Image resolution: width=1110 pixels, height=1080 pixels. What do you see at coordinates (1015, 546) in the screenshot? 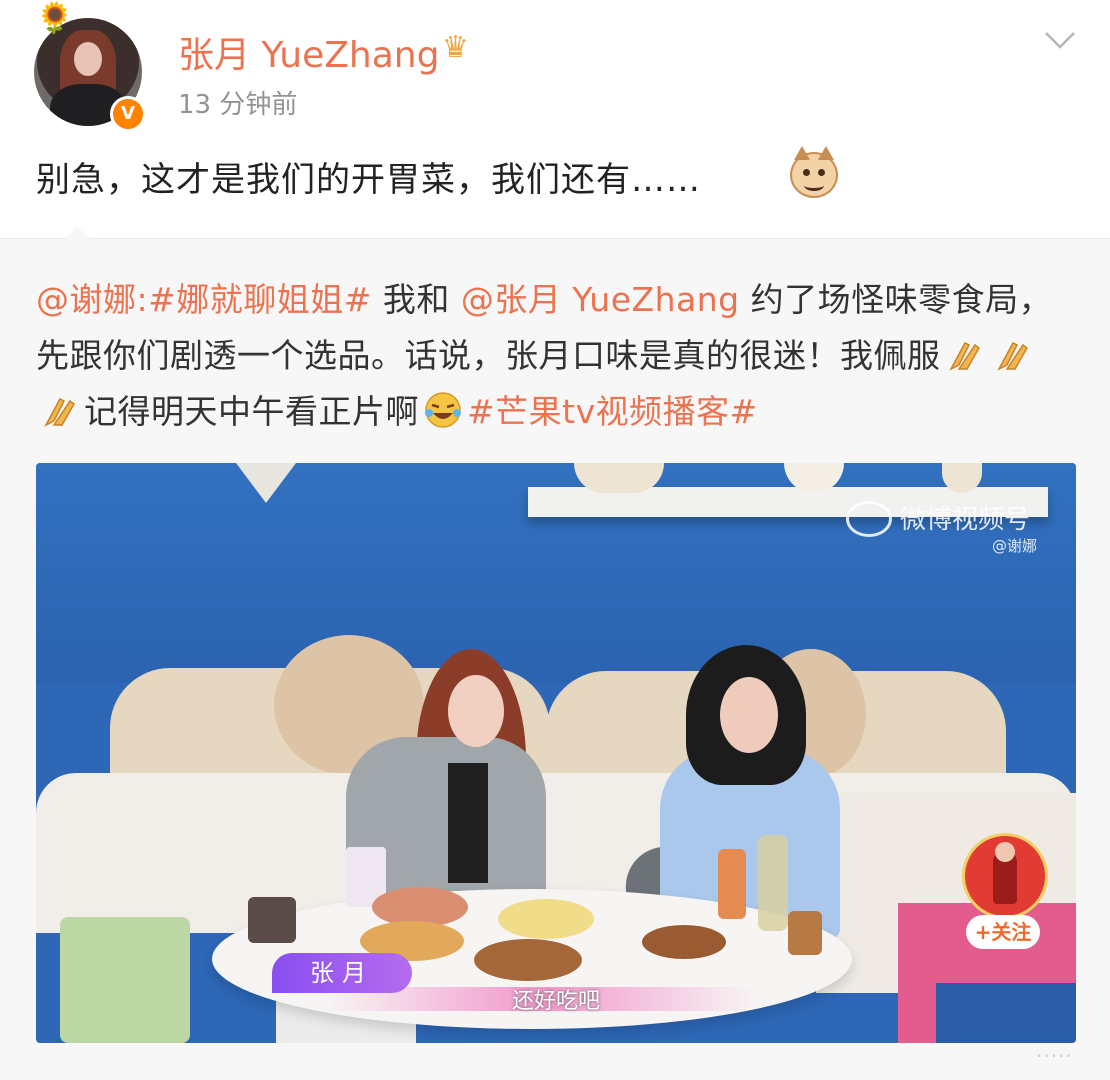
I see `watermark-user: @谢娜` at bounding box center [1015, 546].